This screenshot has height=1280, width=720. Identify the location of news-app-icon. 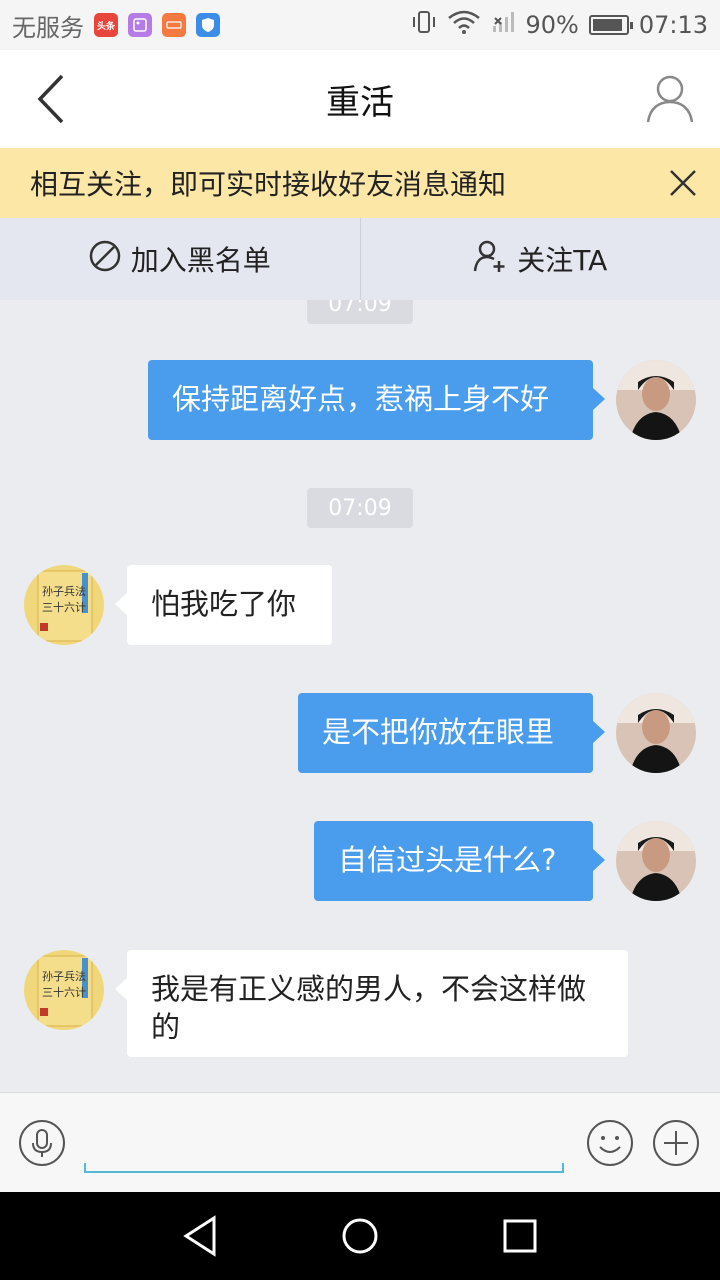
(174, 25).